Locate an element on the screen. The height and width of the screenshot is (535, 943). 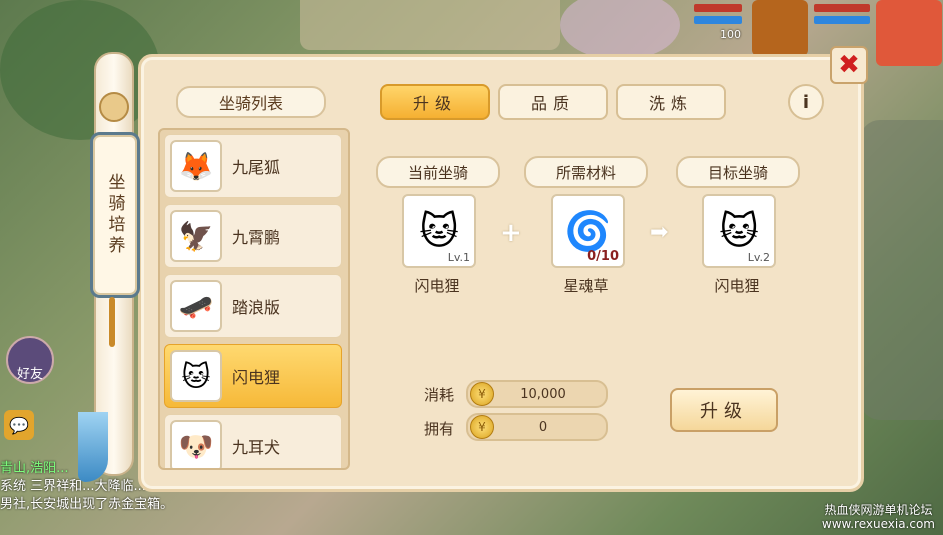
plus-icon: + is located at coordinates (511, 233).